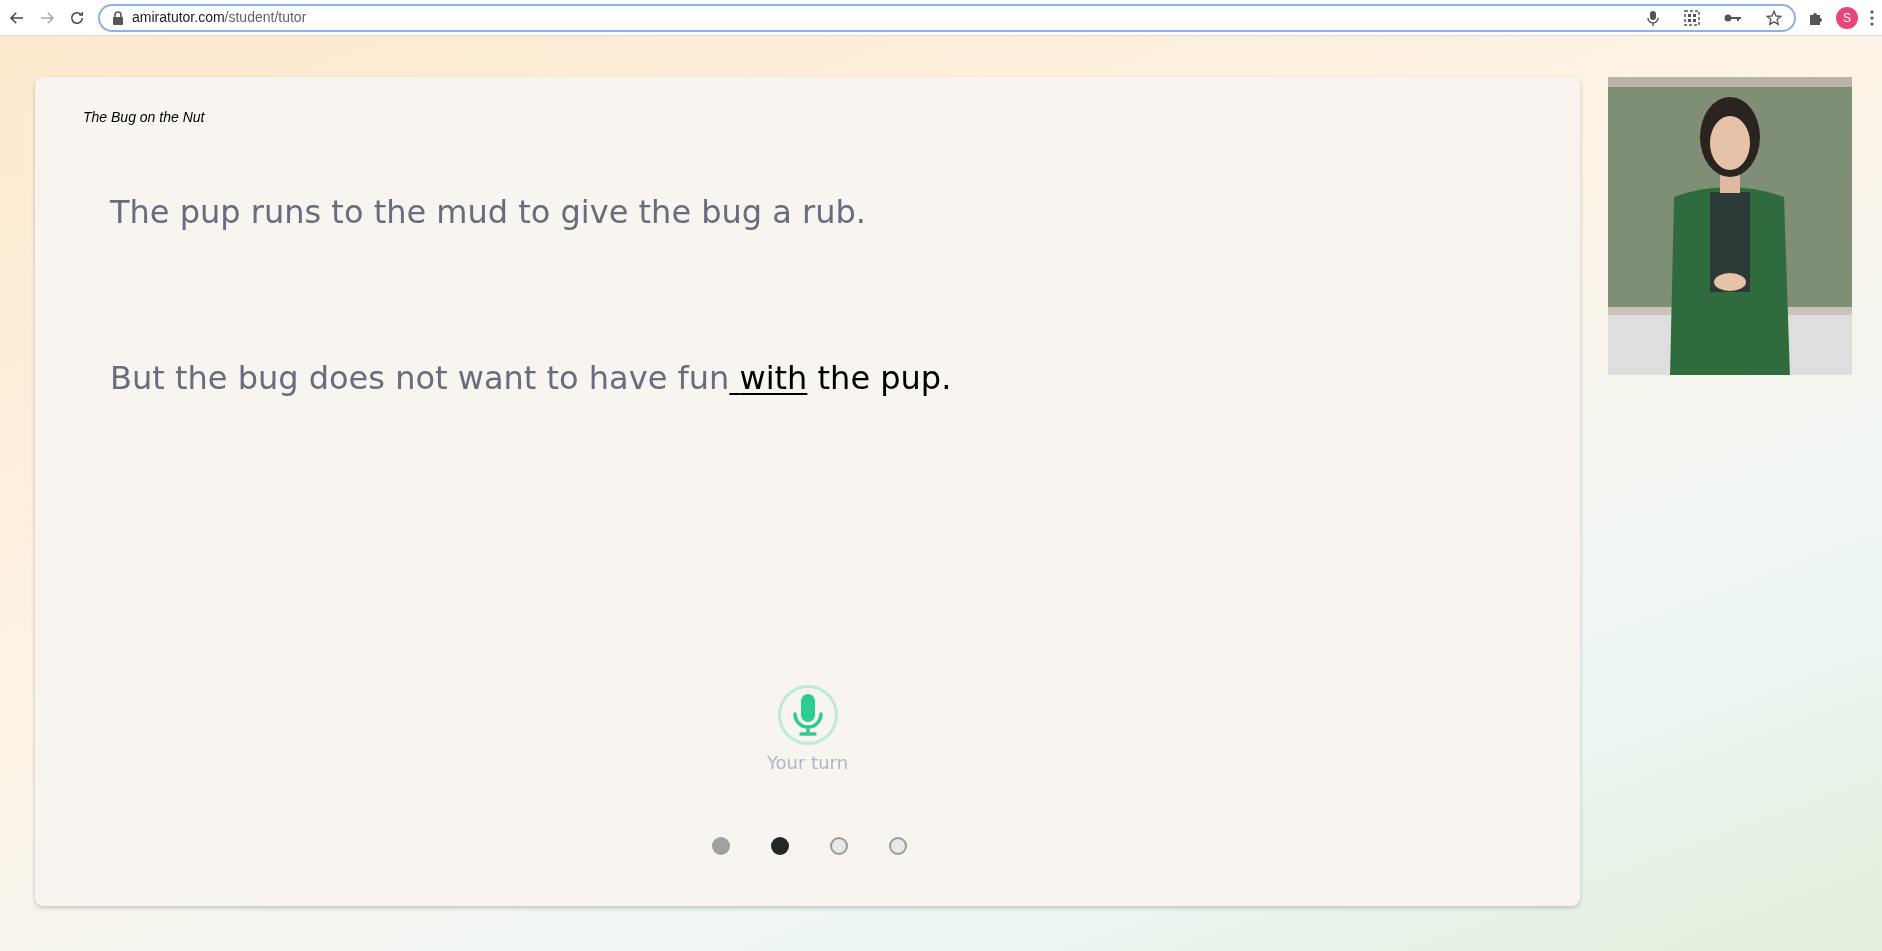  I want to click on more-icon, so click(1872, 17).